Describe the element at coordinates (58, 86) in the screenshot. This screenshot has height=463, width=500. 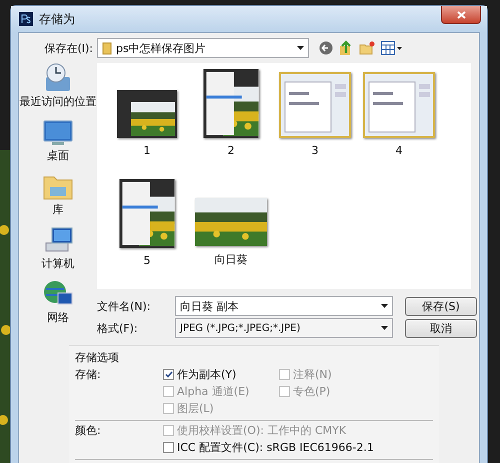
I see `sidebar-place: 最近访问的位置` at that location.